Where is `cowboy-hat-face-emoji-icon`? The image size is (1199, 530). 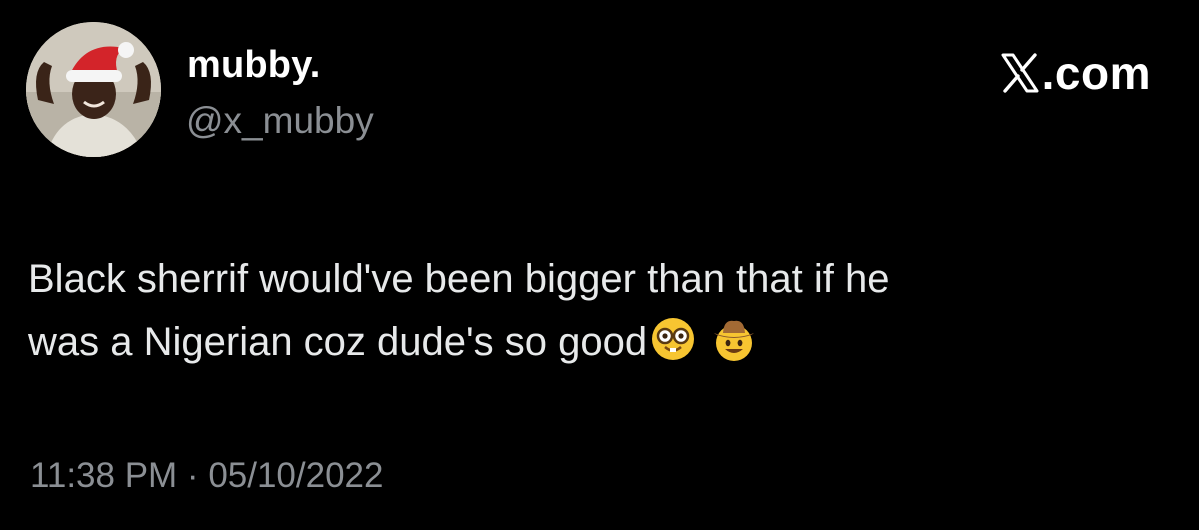 cowboy-hat-face-emoji-icon is located at coordinates (734, 339).